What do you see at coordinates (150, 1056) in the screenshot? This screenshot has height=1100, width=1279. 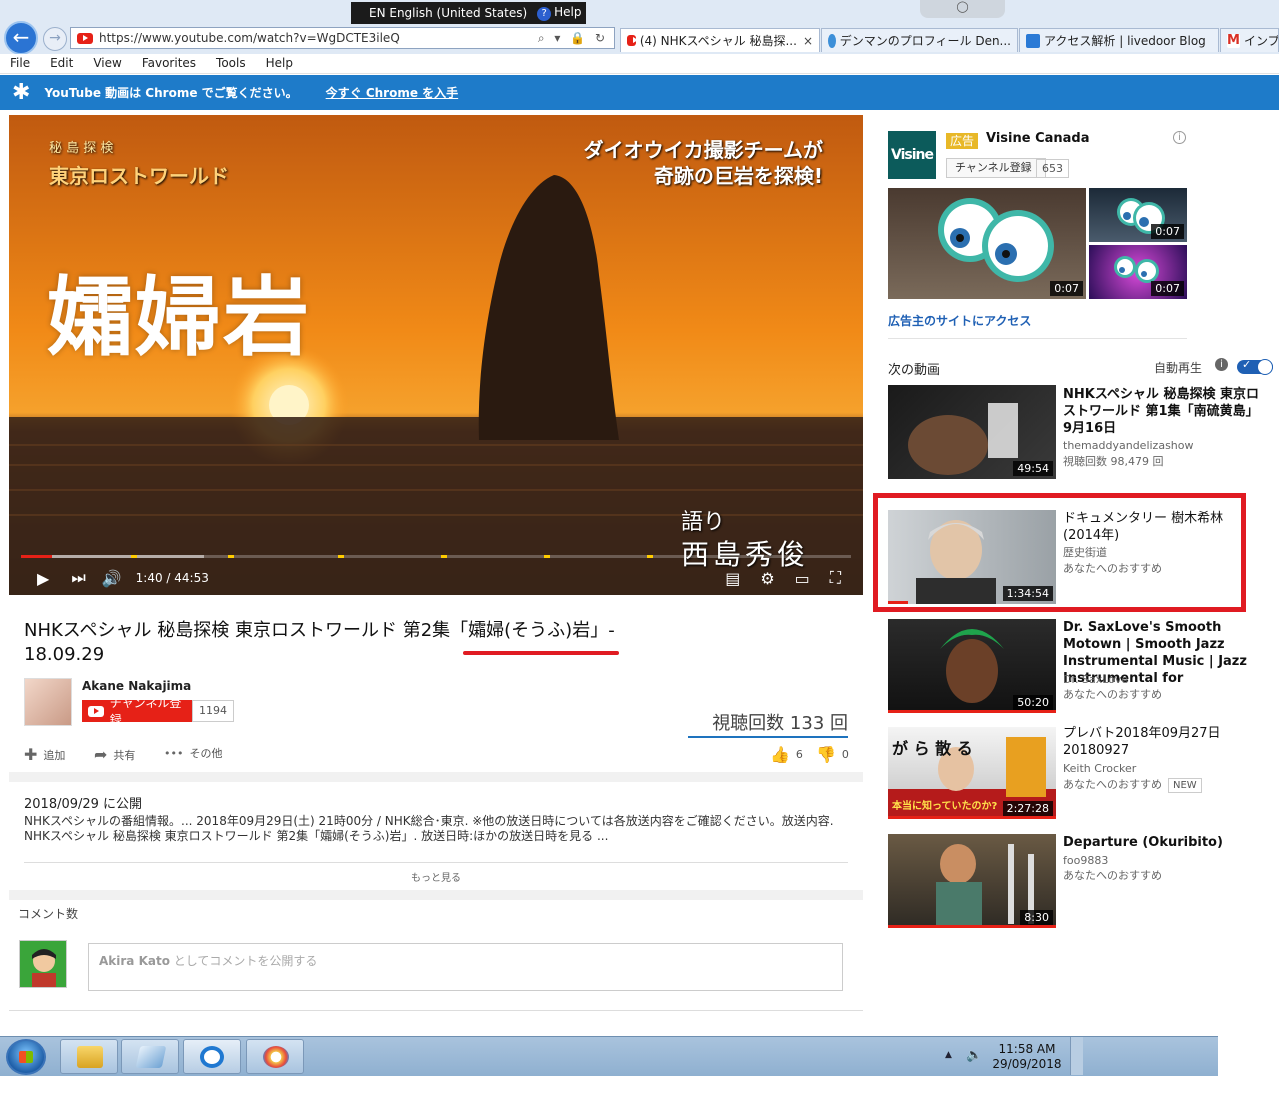 I see `taskbar-app` at bounding box center [150, 1056].